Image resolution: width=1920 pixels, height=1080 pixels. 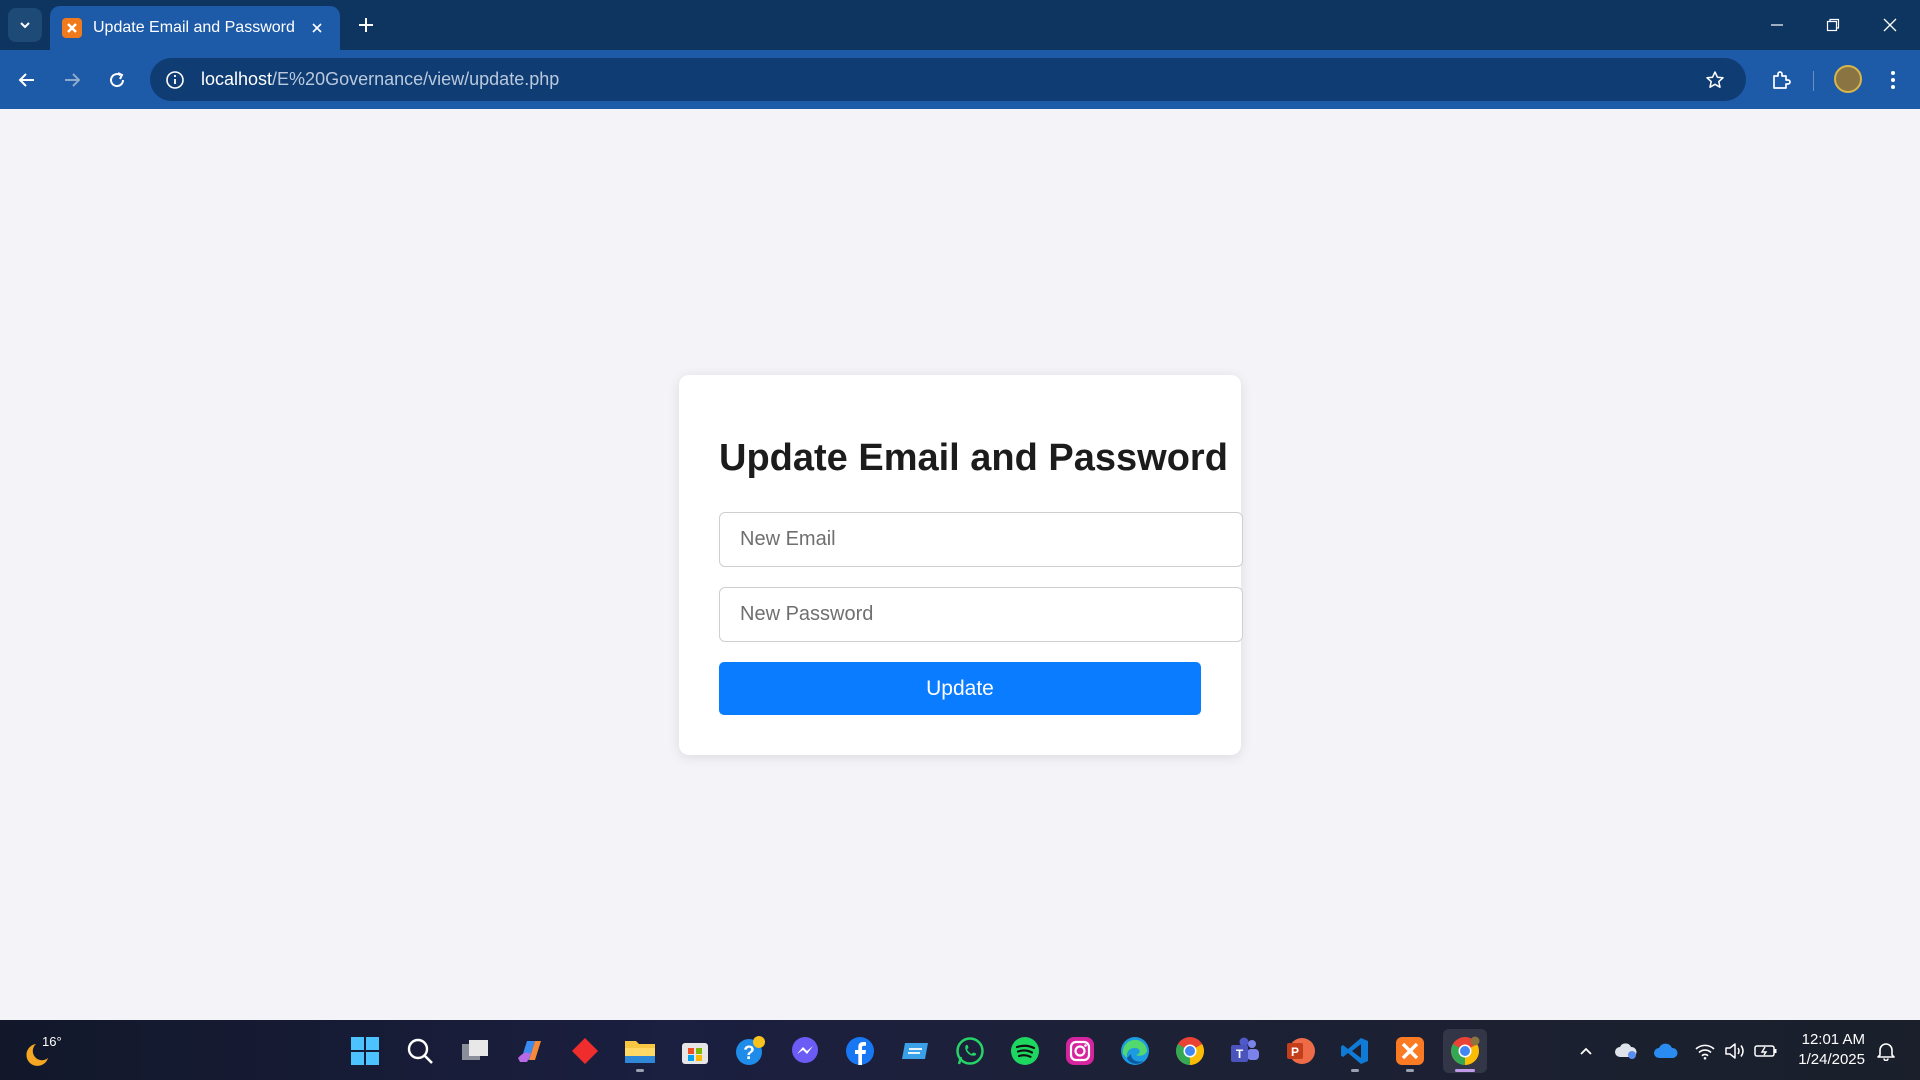 I want to click on windows-taskbar: 16° ? T P 12:01 AM 1/24/2025, so click(x=960, y=1050).